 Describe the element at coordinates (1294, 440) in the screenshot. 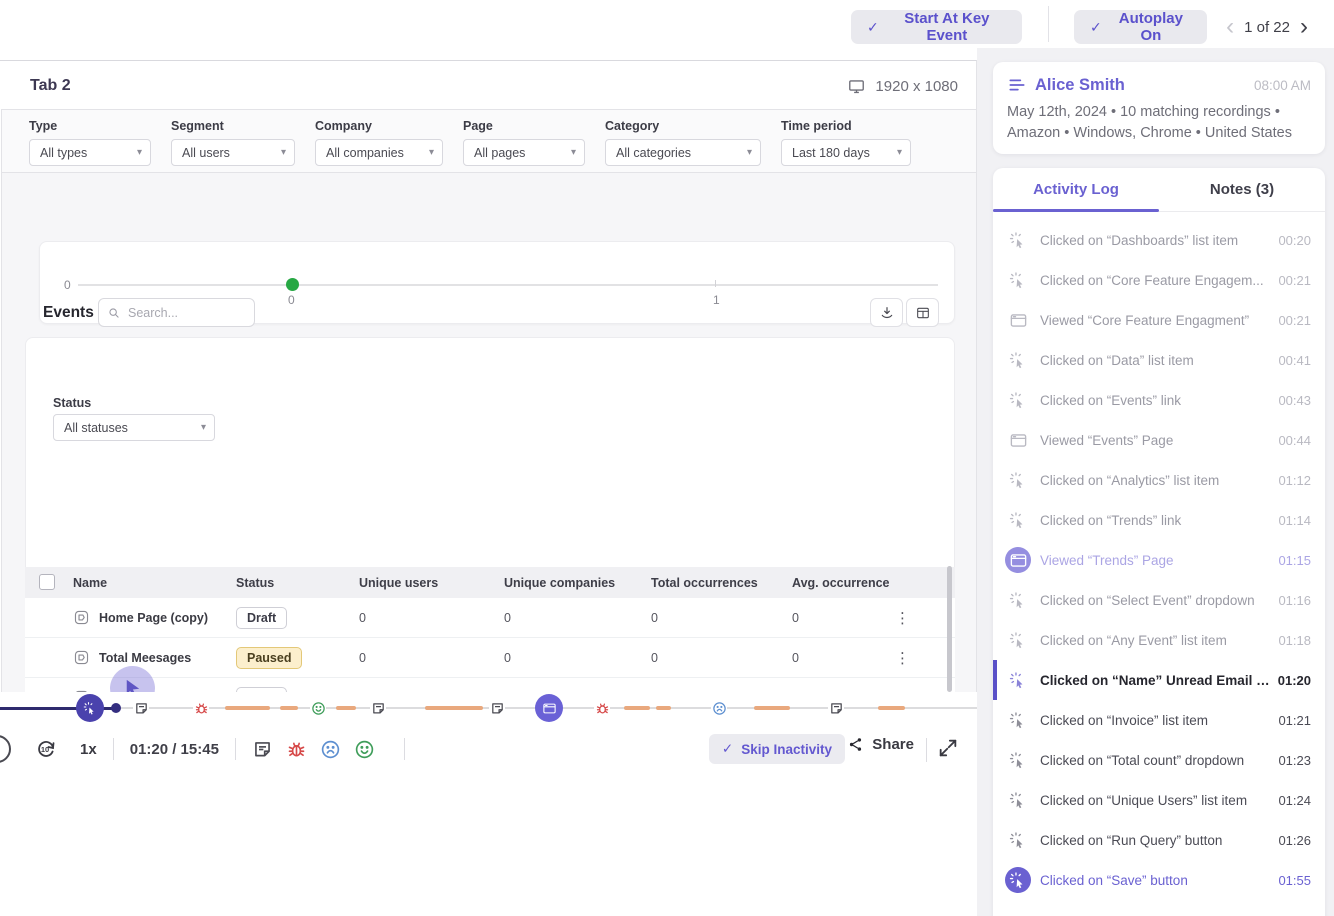

I see `activity-time: 00:44` at that location.